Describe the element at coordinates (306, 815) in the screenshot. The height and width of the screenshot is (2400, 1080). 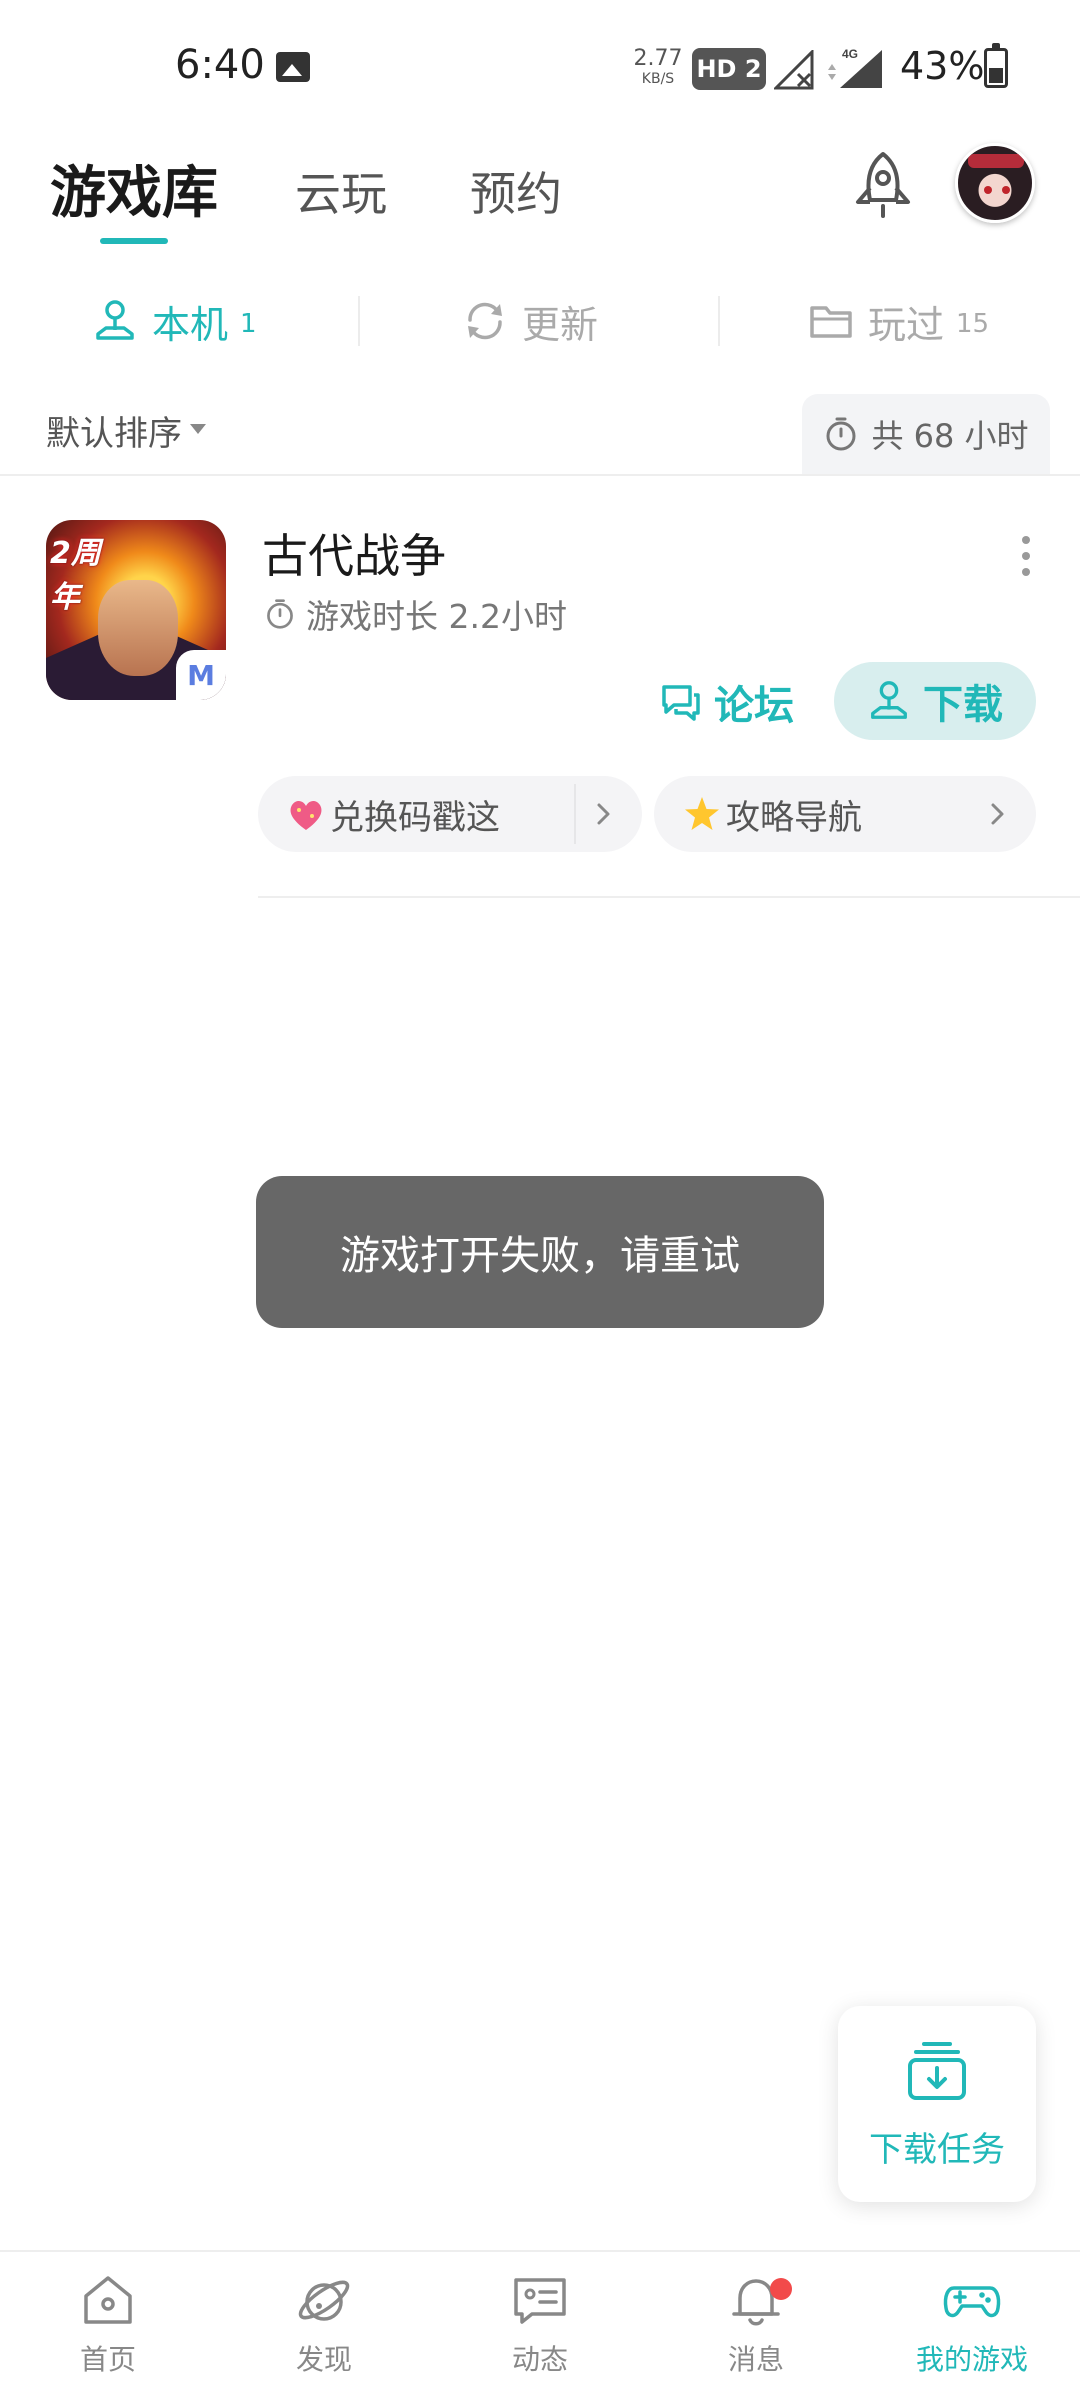
I see `sparkling-heart-icon` at that location.